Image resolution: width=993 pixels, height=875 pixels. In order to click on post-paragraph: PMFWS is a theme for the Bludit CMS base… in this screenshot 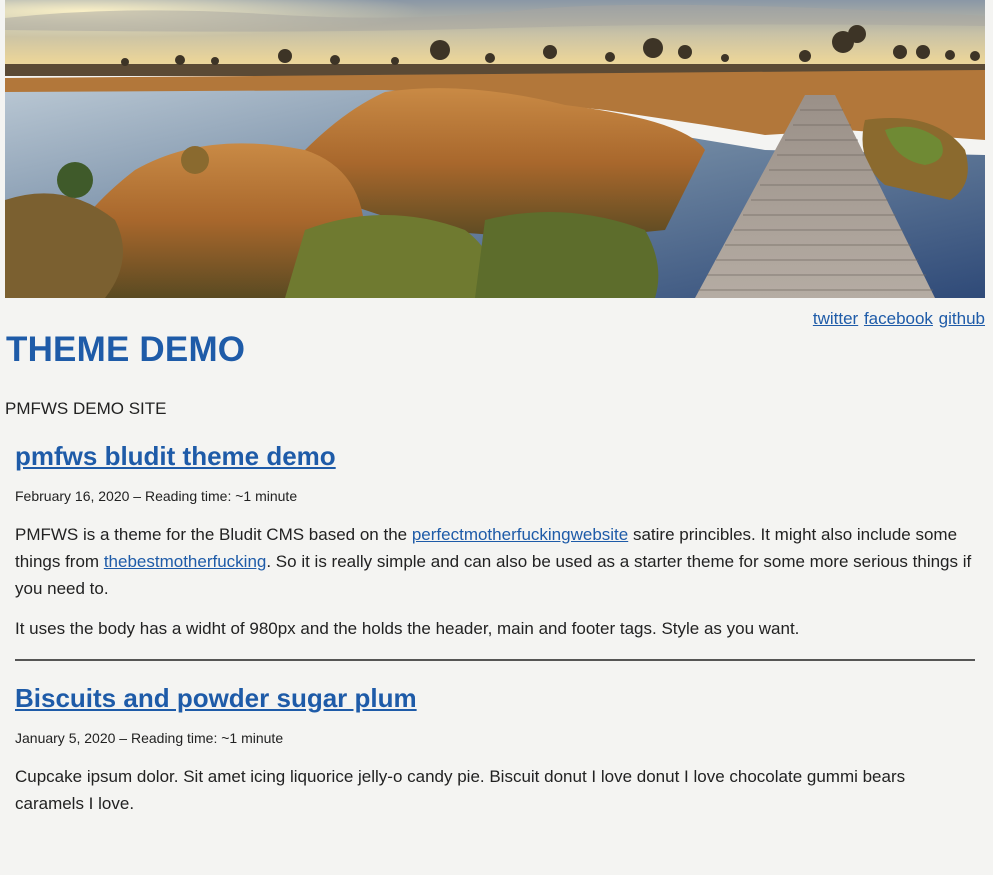, I will do `click(495, 561)`.